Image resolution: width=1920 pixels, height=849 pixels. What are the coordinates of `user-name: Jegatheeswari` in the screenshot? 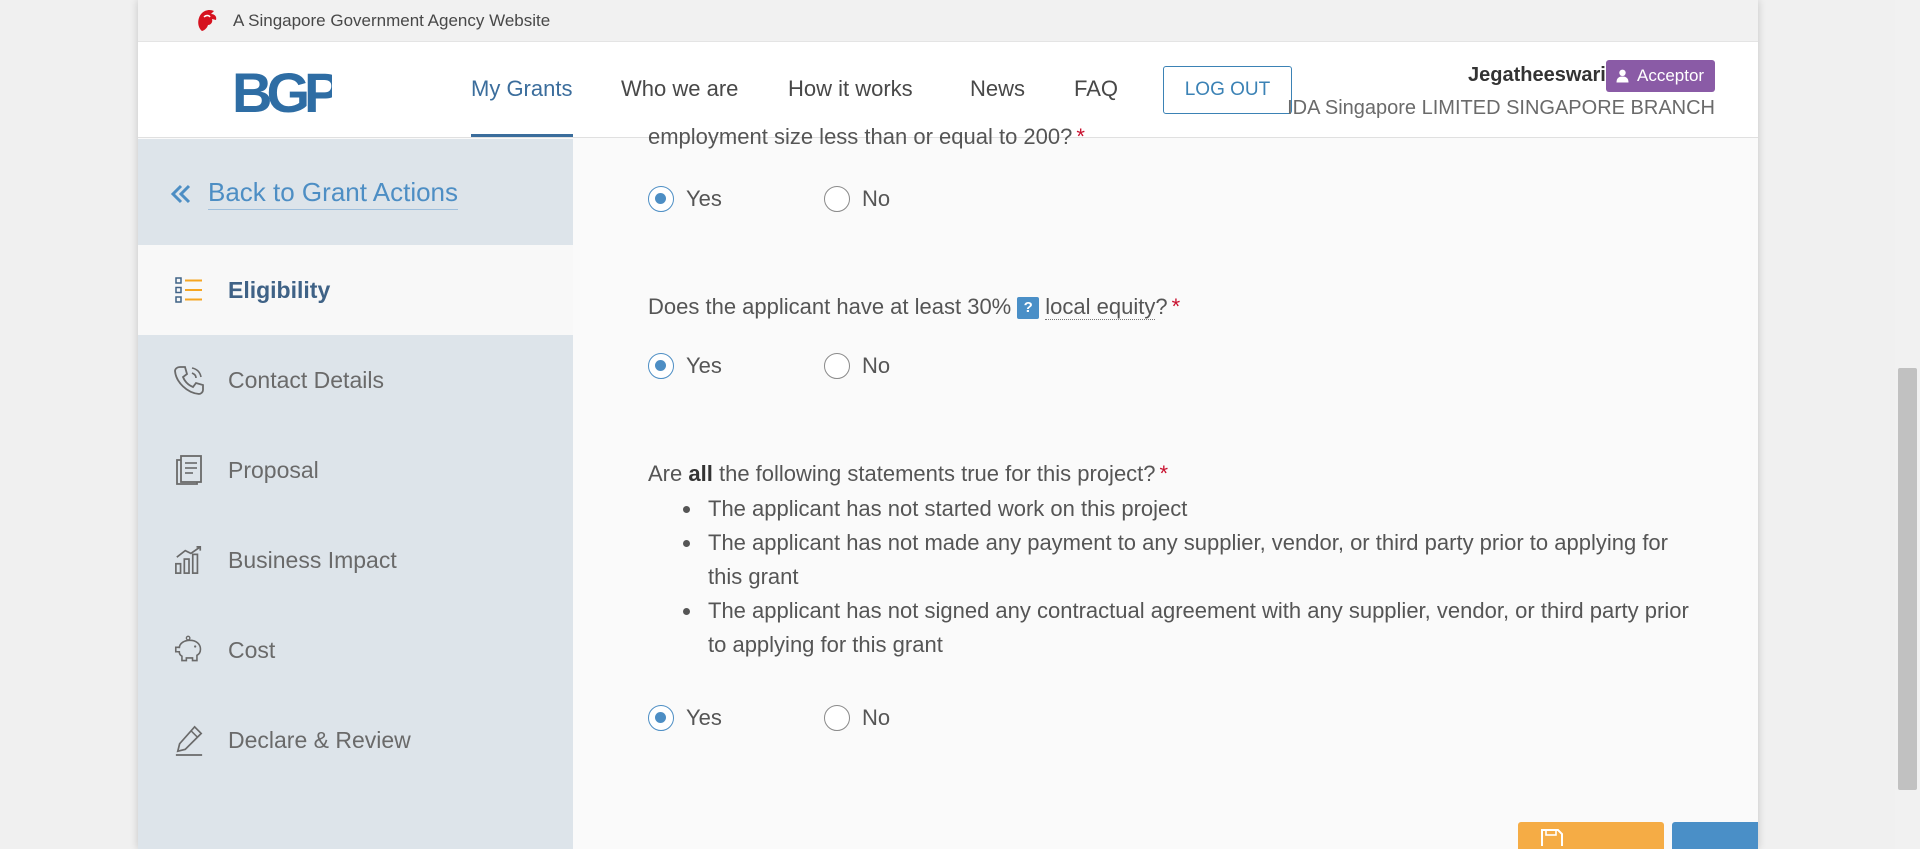 It's located at (1537, 75).